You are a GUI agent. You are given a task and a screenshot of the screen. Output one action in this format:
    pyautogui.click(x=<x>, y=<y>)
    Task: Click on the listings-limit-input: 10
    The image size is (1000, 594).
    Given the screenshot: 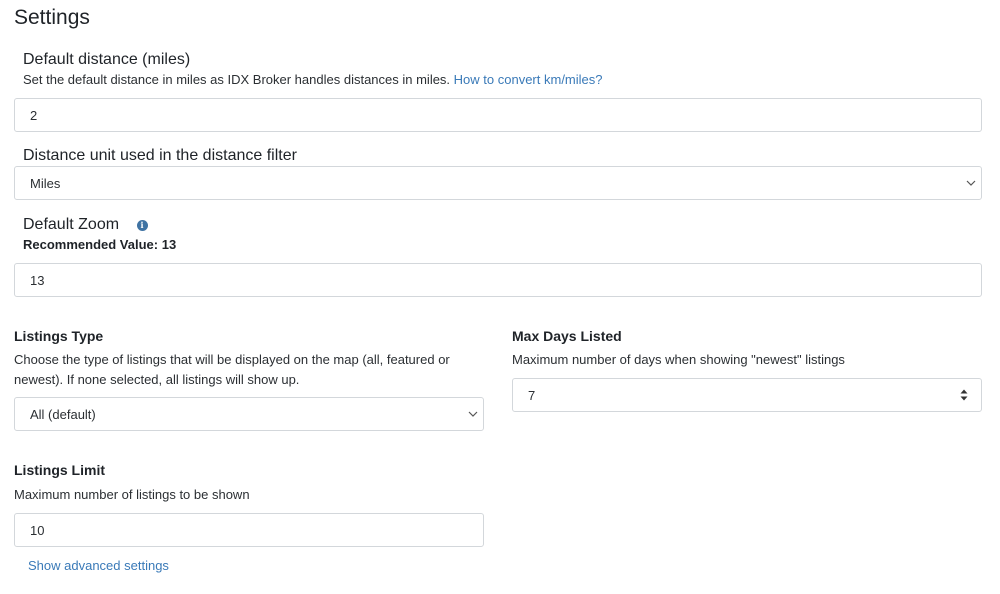 What is the action you would take?
    pyautogui.click(x=249, y=530)
    